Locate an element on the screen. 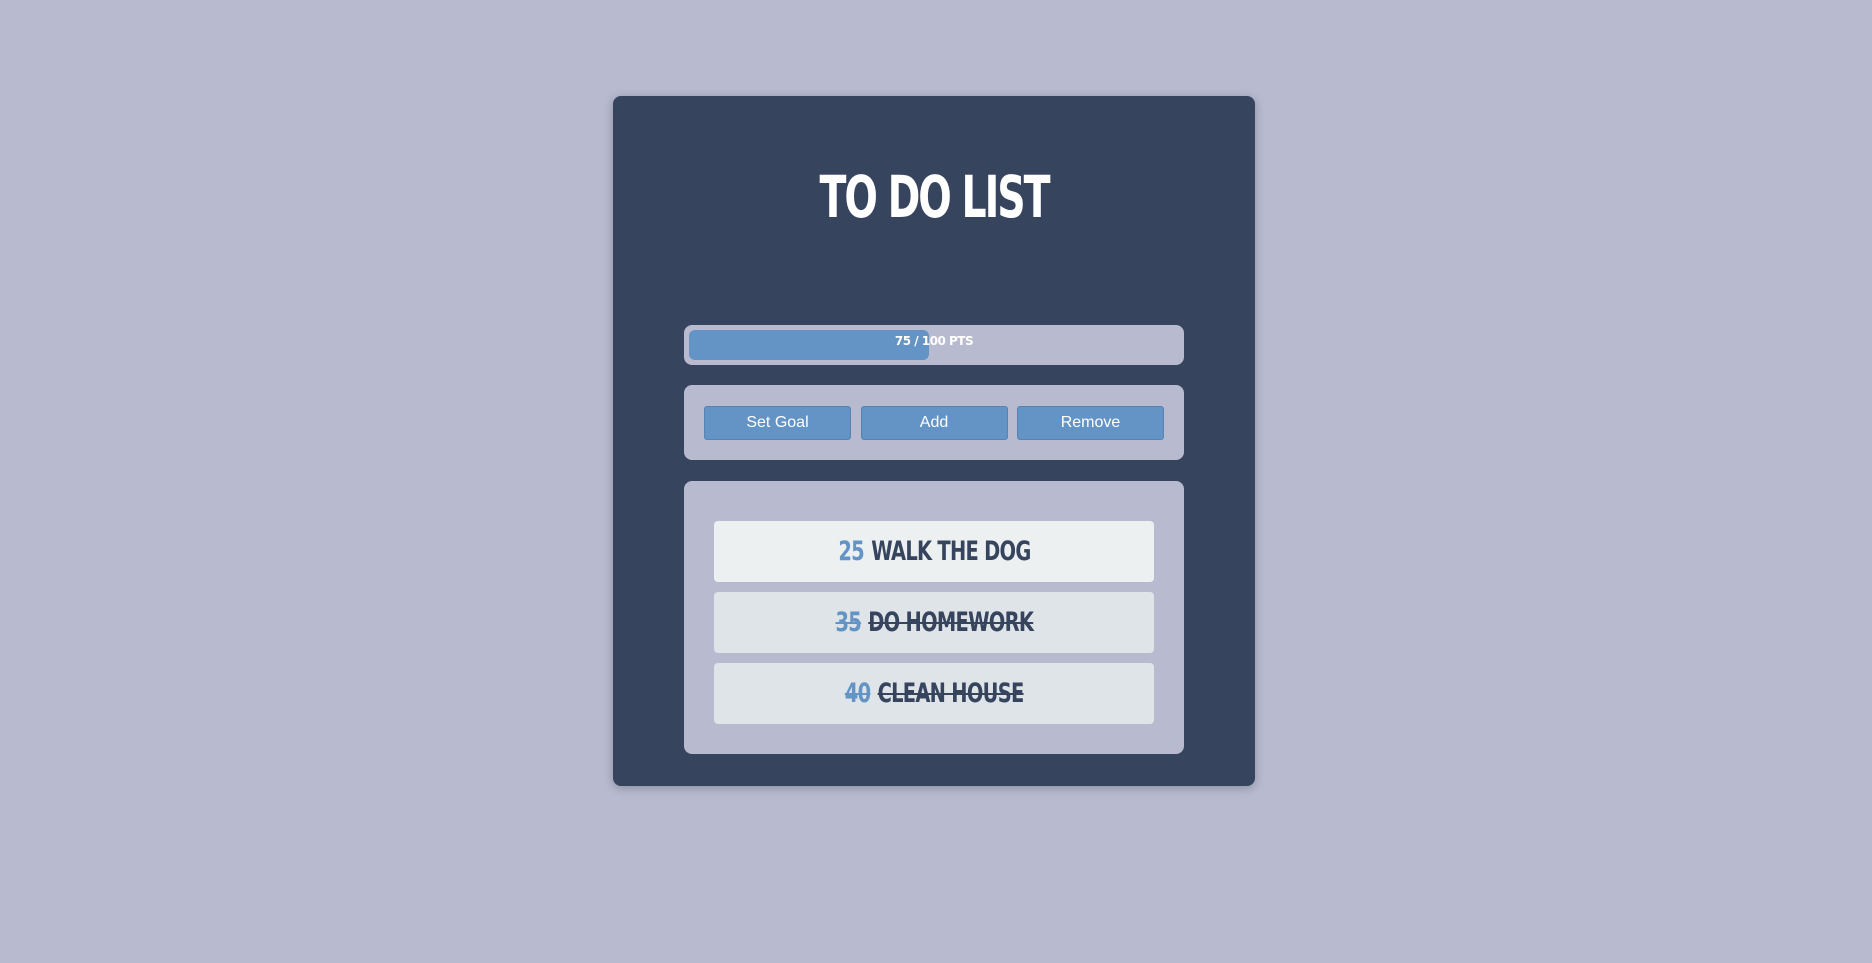 Image resolution: width=1872 pixels, height=963 pixels. task-content: 35 DO HOMEWORK is located at coordinates (934, 622).